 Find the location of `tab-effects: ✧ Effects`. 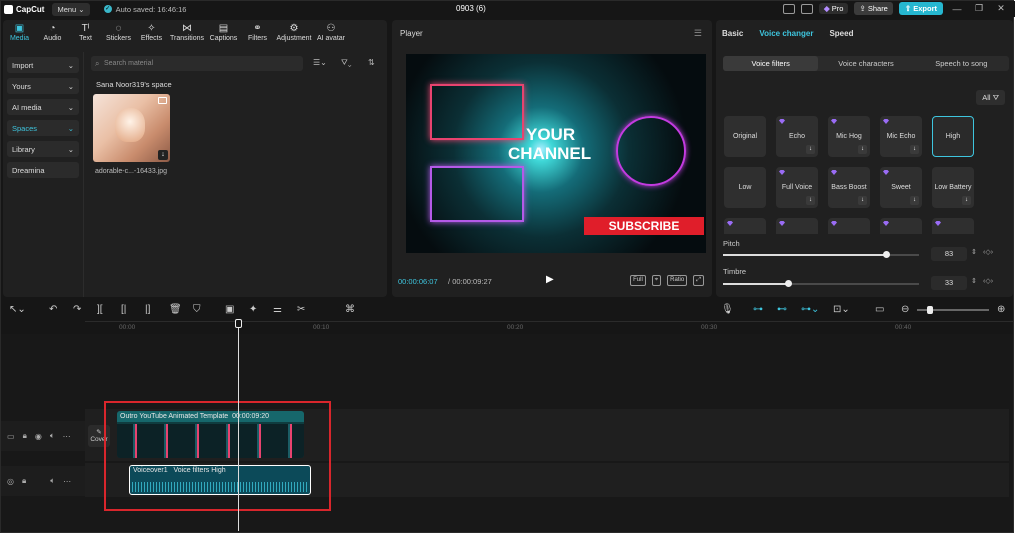

tab-effects: ✧ Effects is located at coordinates (151, 35).